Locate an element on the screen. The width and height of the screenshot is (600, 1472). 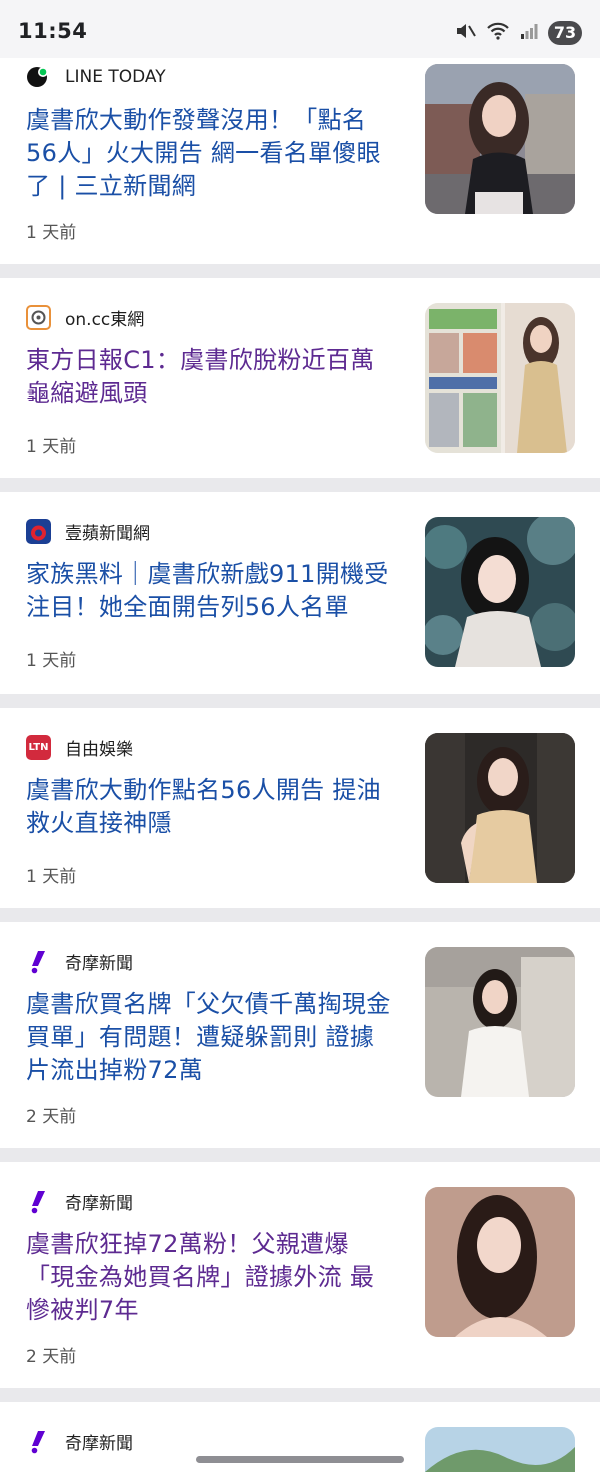
article-headline: 虞書欣大動作點名56人開告 提油 救火直接神隱 is located at coordinates (212, 807).